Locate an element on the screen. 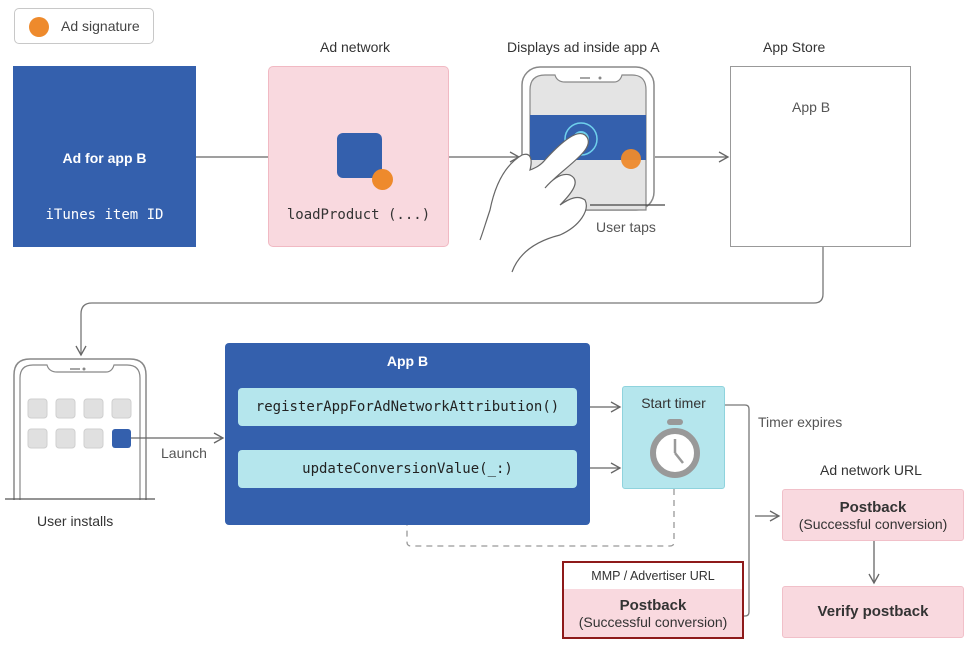 This screenshot has width=975, height=645. arrow-store-to-install is located at coordinates (449, 302).